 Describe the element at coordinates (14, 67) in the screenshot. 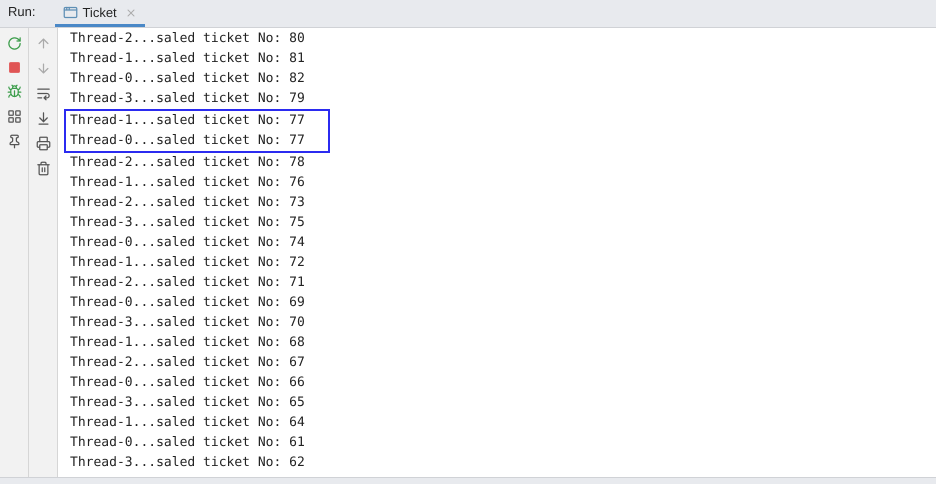

I see `stop-icon` at that location.